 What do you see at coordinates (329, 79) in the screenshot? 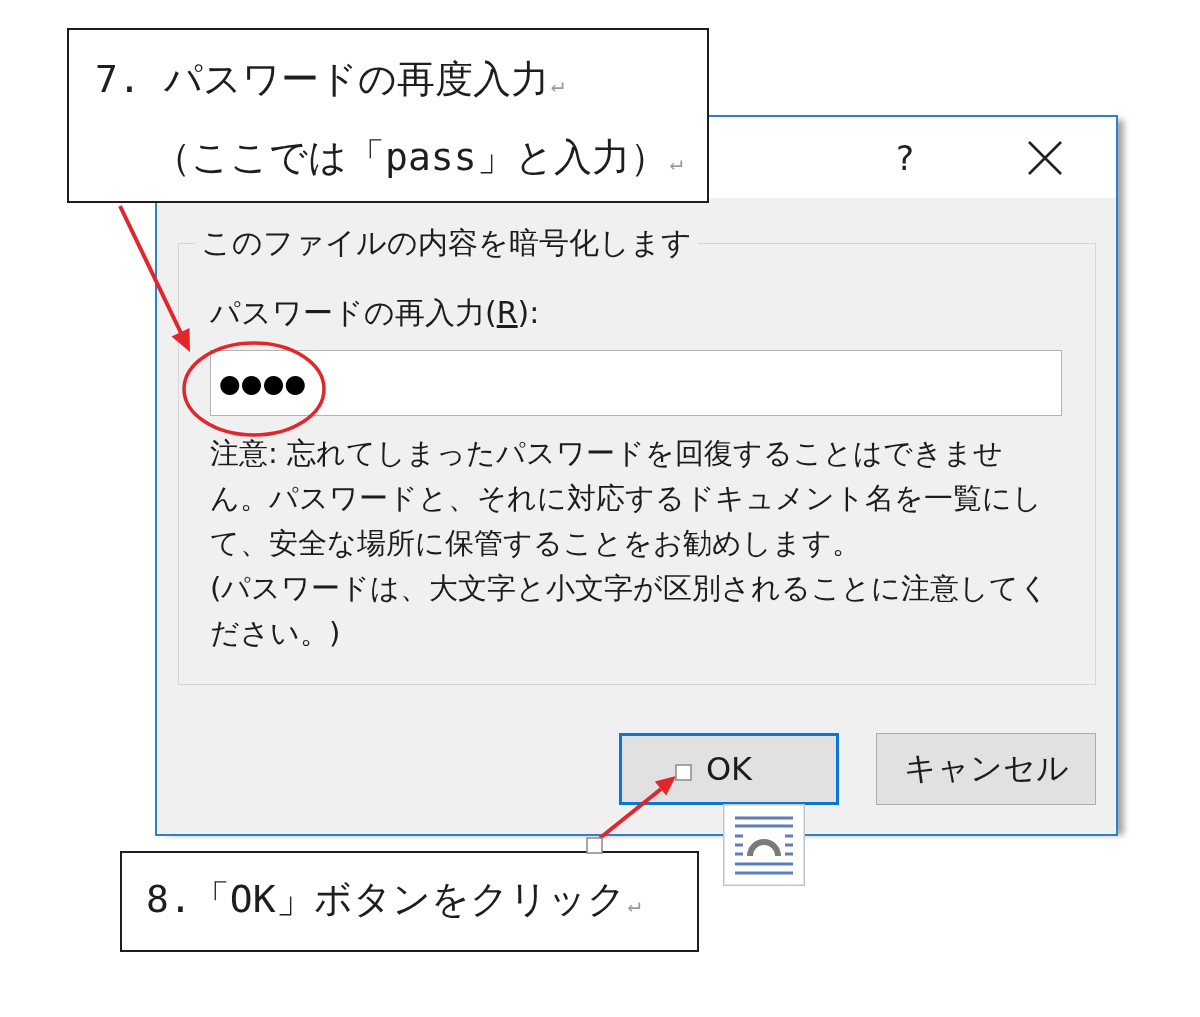
I see `callout-text: 7. パスワードの再度入力↵` at bounding box center [329, 79].